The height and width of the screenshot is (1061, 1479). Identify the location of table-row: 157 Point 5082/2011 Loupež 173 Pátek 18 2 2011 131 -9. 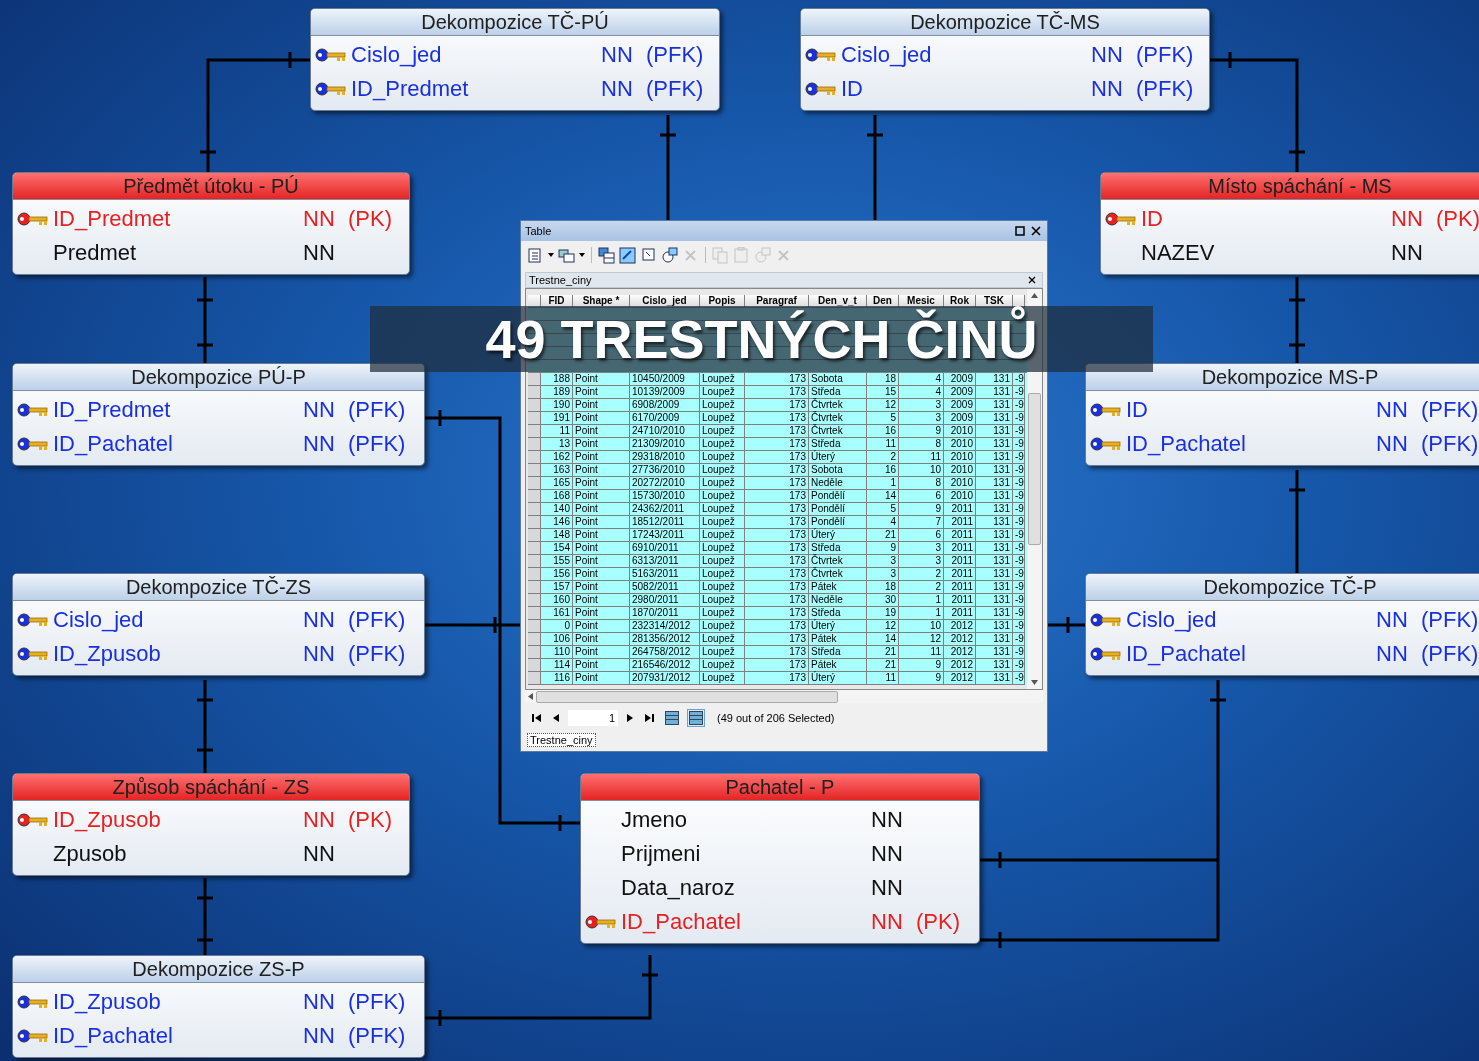
(777, 587).